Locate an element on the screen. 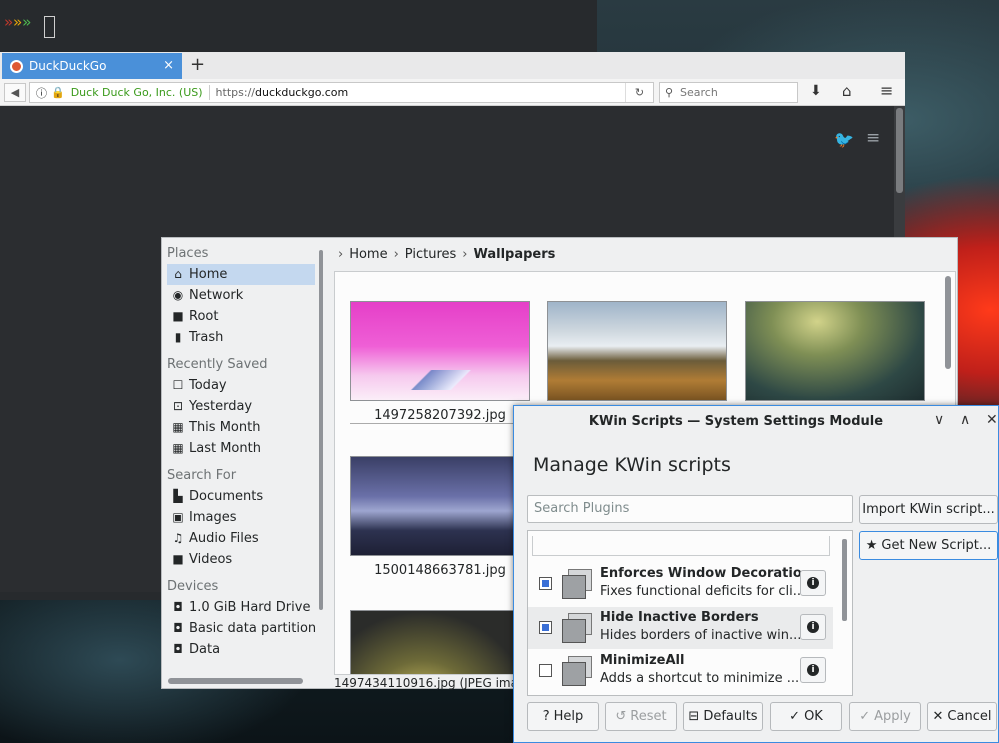 This screenshot has height=743, width=999. recent-this-month: ▦ This Month is located at coordinates (241, 427).